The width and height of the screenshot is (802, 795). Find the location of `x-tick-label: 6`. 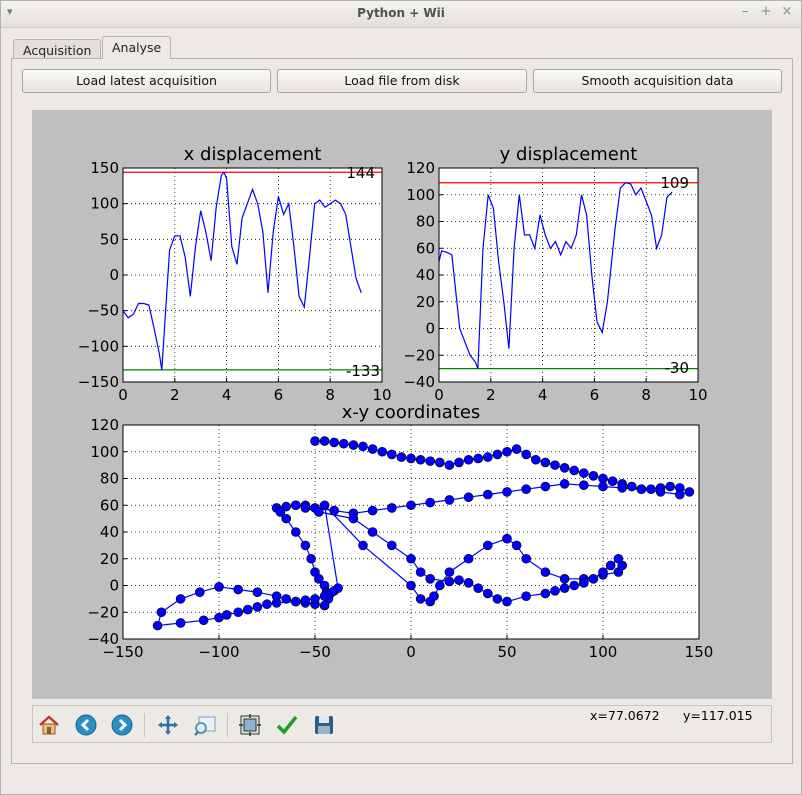

x-tick-label: 6 is located at coordinates (595, 395).